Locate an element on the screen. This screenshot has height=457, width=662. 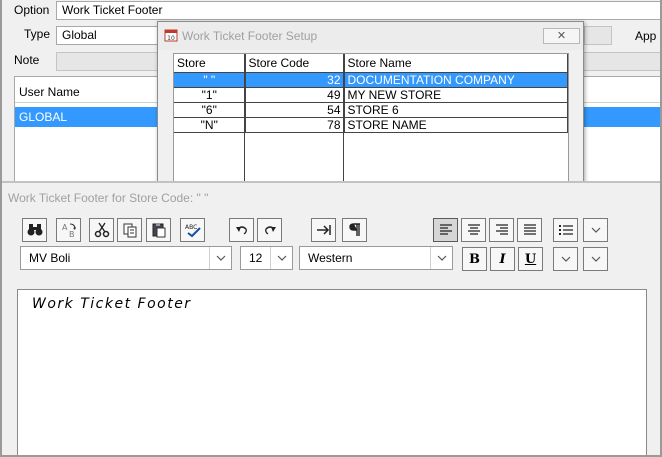
dialog-title: Work Ticket Footer Setup is located at coordinates (250, 36).